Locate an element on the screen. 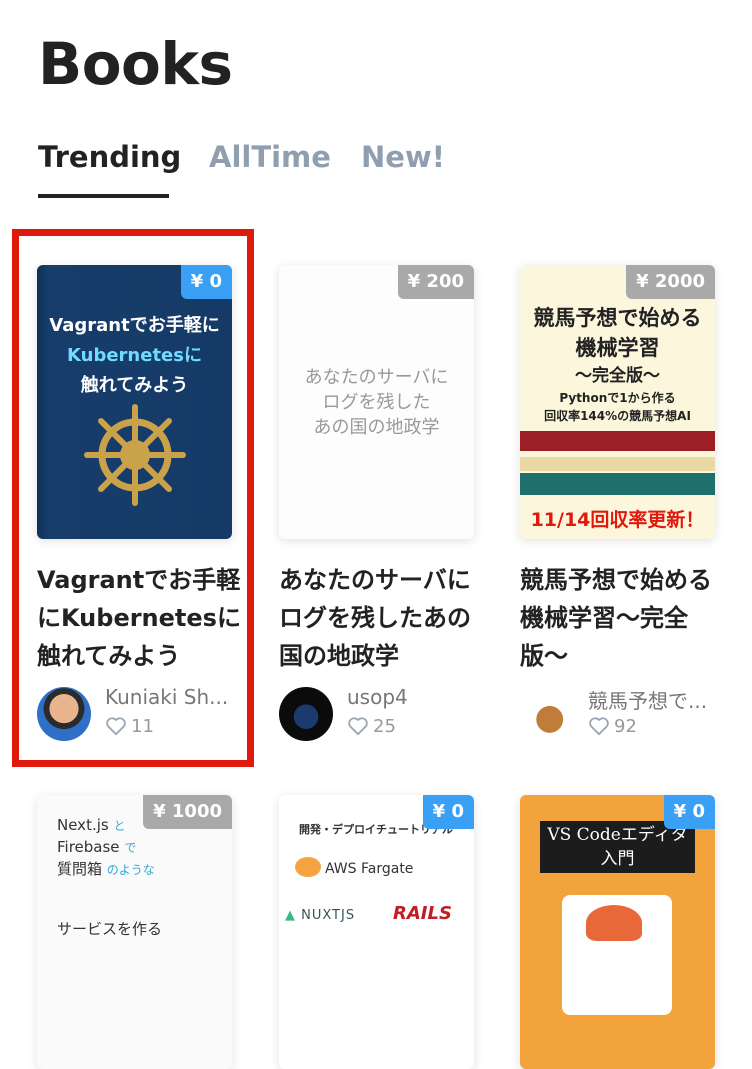  like-count: 11 is located at coordinates (129, 726).